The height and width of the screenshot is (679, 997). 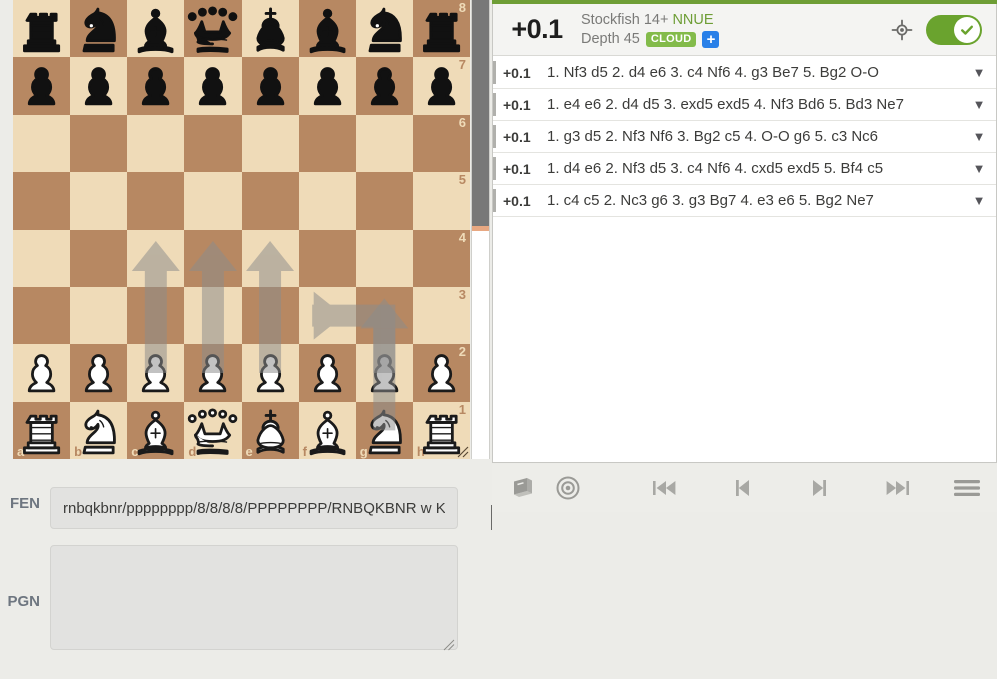 What do you see at coordinates (441, 85) in the screenshot?
I see `piece-bp-h7` at bounding box center [441, 85].